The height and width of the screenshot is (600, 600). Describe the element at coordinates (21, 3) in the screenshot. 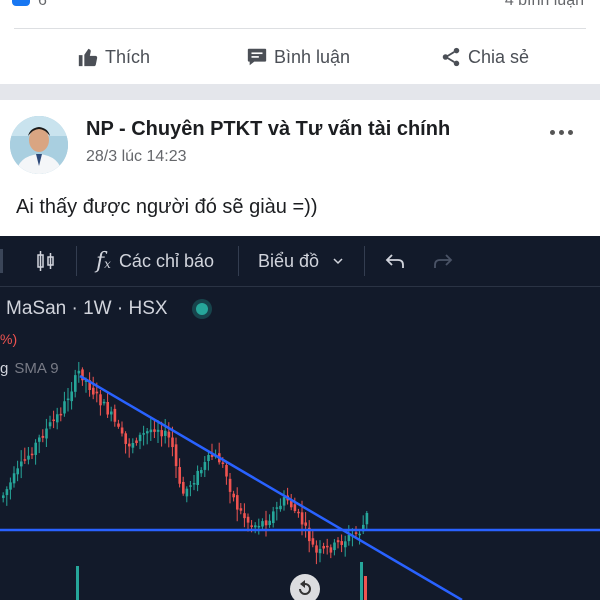

I see `like-reaction-icon` at that location.